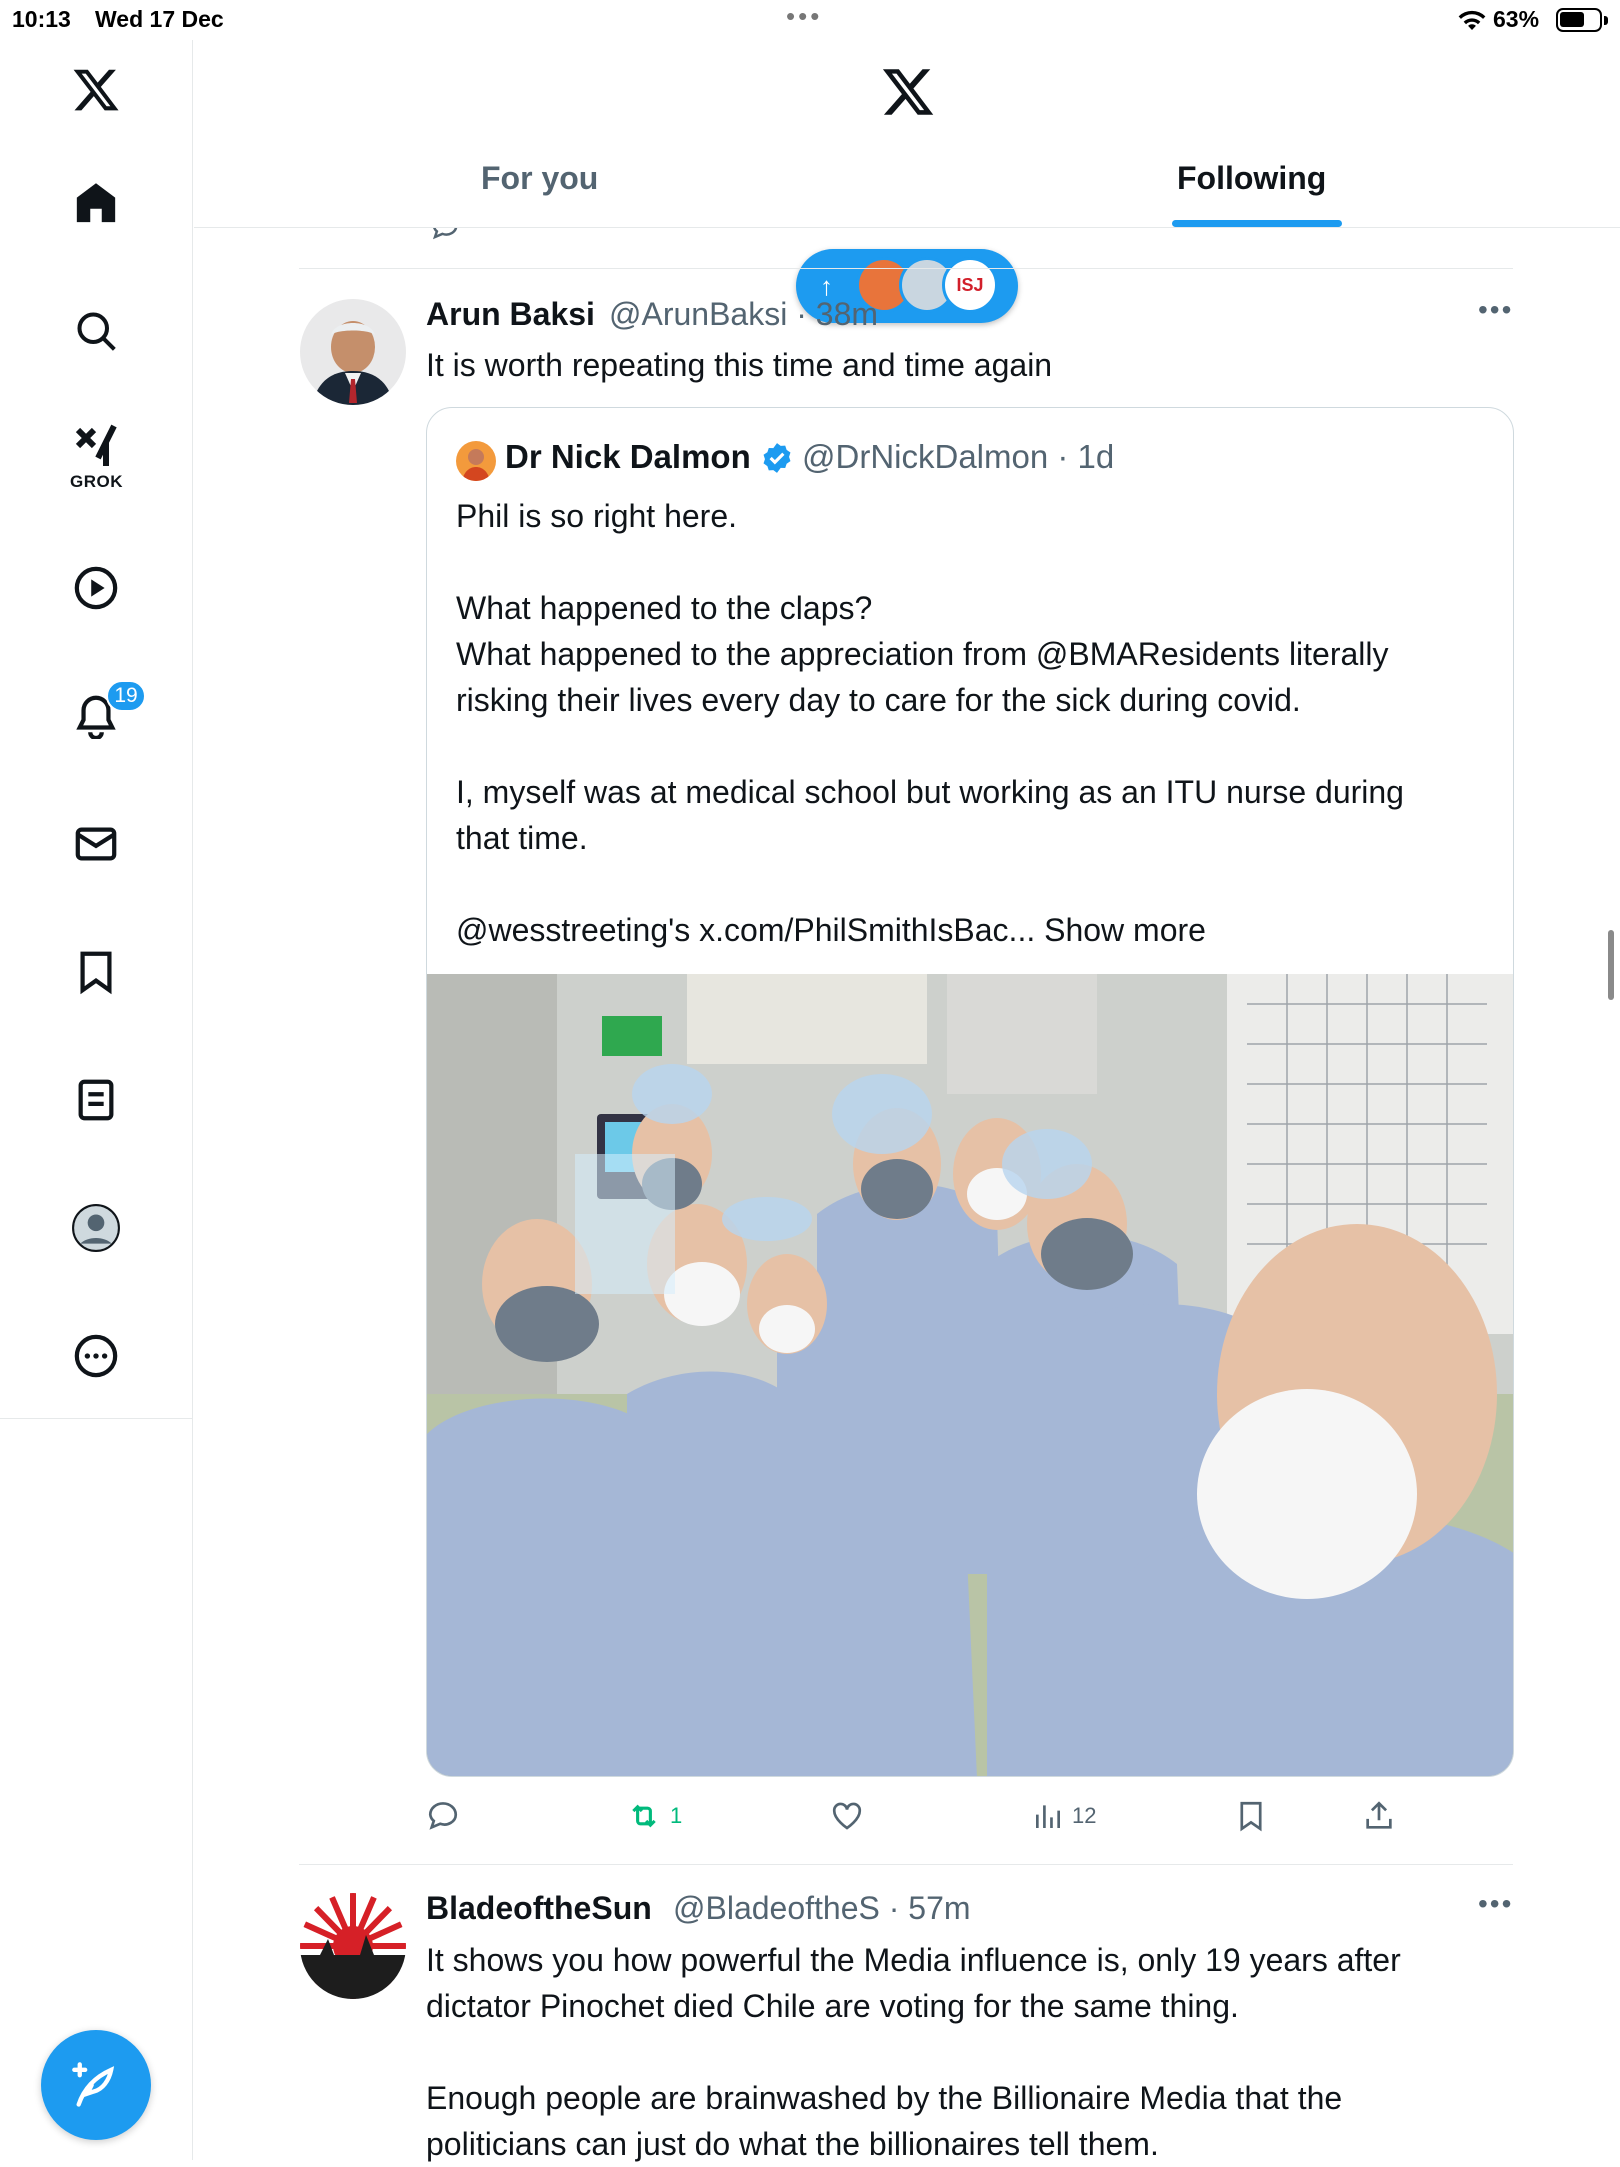  What do you see at coordinates (539, 178) in the screenshot?
I see `tab-for-you: For you` at bounding box center [539, 178].